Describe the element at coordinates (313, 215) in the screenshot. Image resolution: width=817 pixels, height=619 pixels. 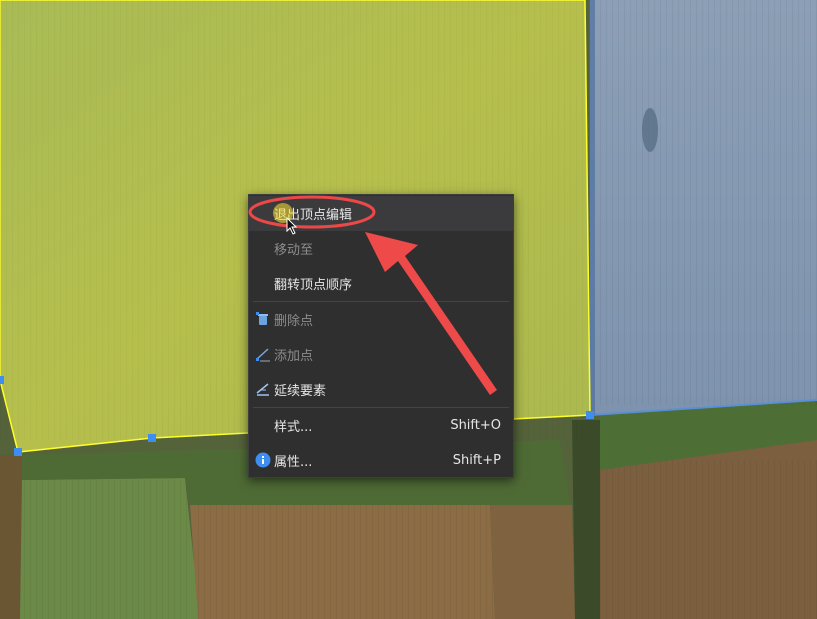
I see `menu-item-label: 退出顶点编辑` at that location.